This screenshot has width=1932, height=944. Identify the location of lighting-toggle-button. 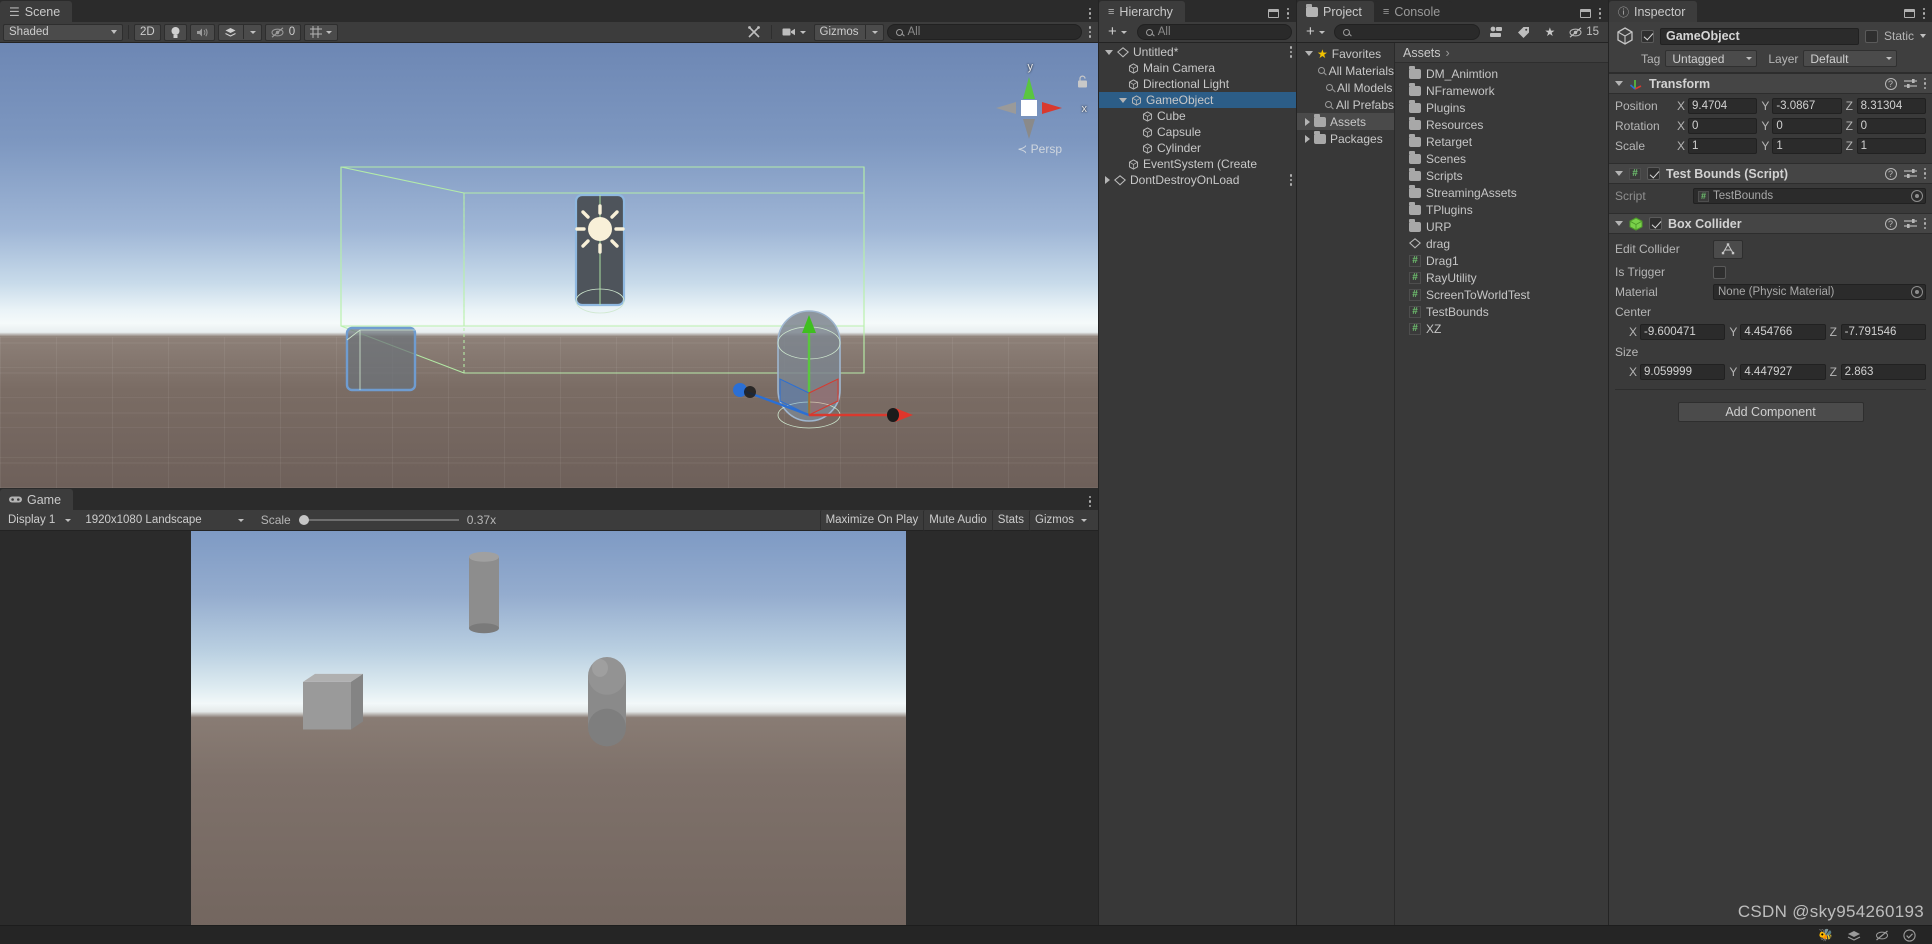
(175, 32).